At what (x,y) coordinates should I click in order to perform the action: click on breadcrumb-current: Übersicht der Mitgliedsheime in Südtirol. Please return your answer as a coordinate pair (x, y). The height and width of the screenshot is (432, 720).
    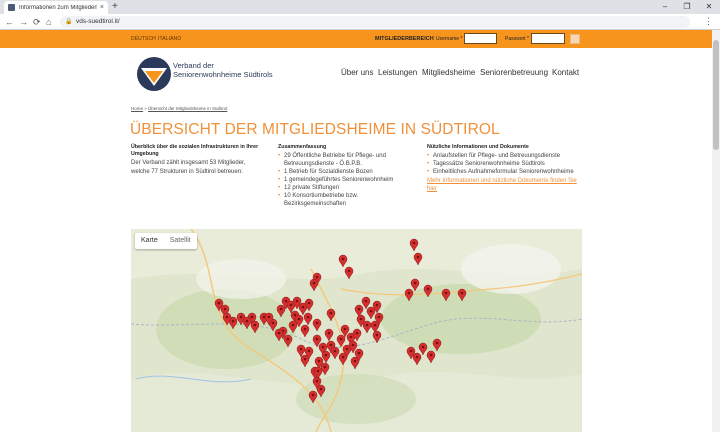
    Looking at the image, I should click on (187, 108).